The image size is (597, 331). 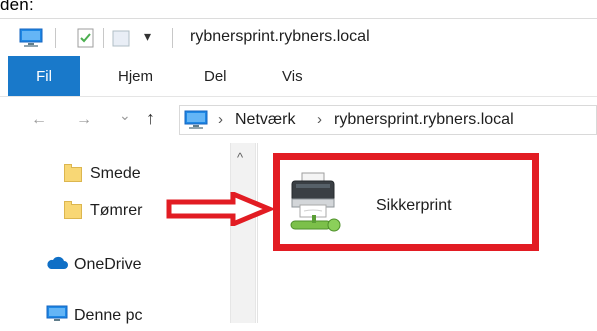 I want to click on tab-fil: Fil, so click(x=44, y=76).